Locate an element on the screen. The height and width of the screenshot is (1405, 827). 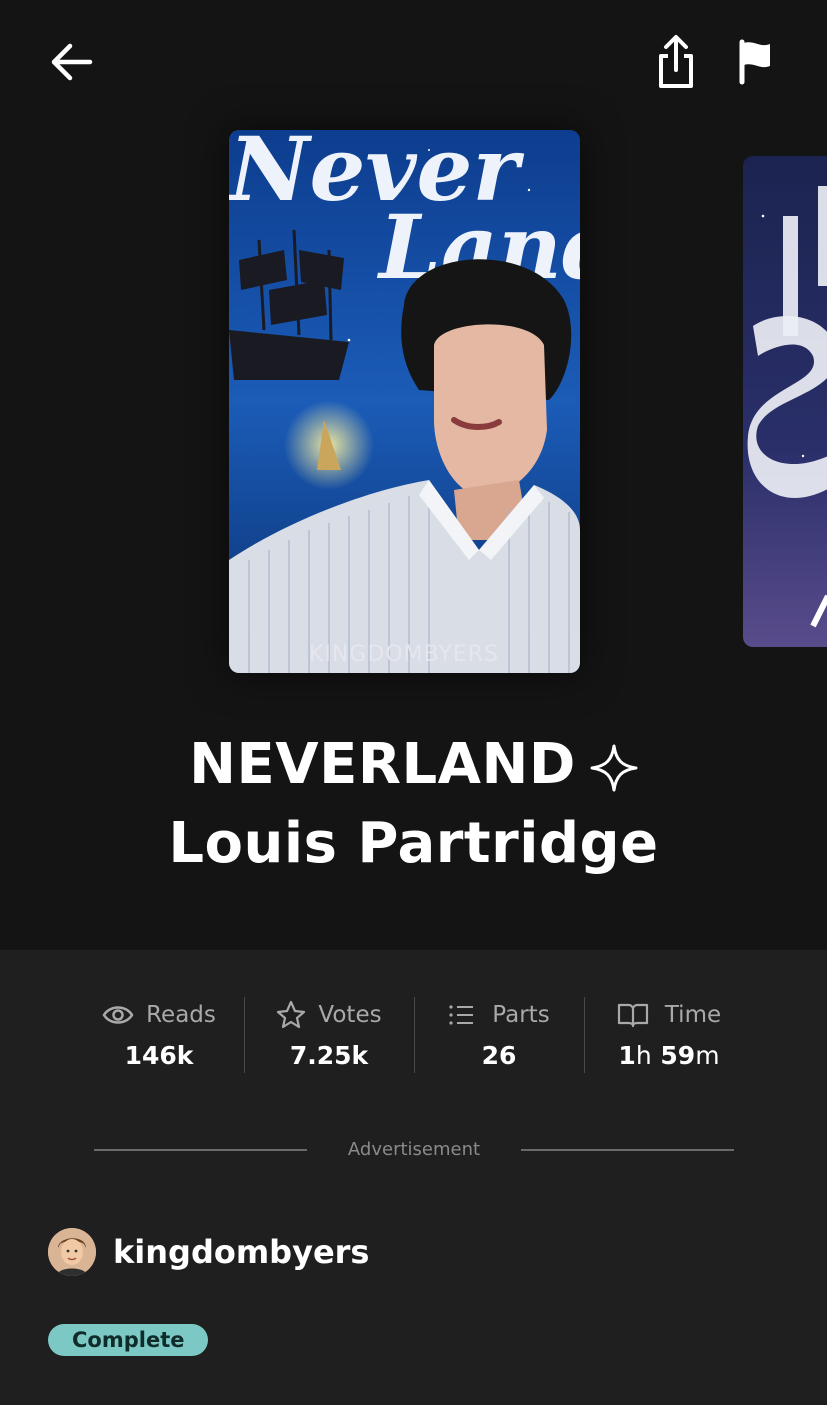
next-story-cover is located at coordinates (785, 401).